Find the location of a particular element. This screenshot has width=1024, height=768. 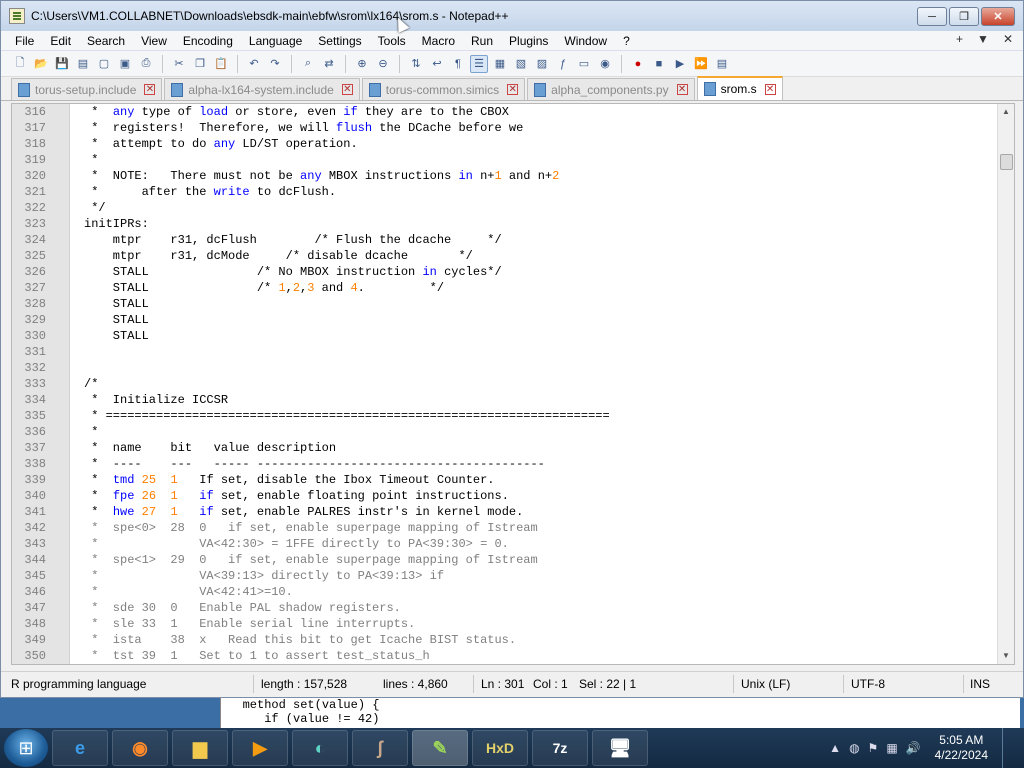

volume-icon: 🔊 is located at coordinates (913, 748).